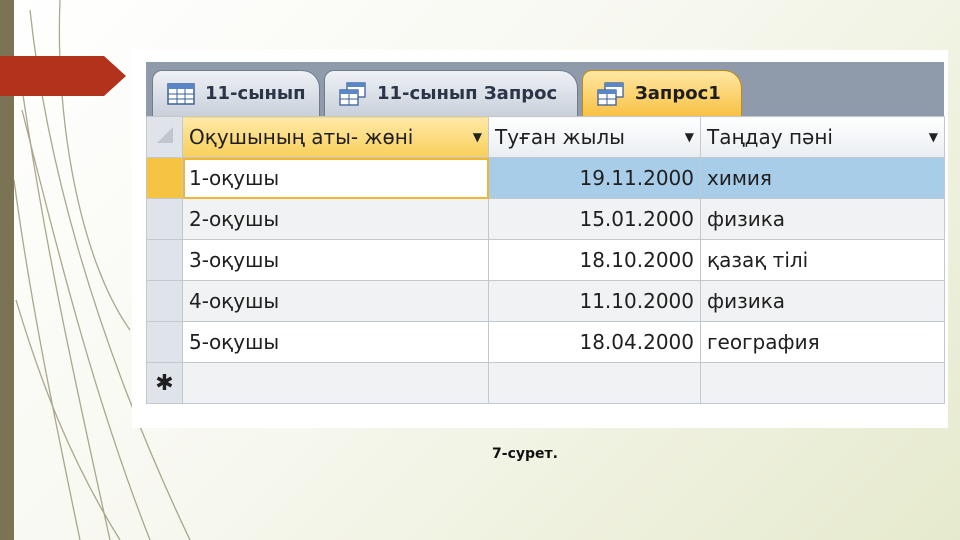  Describe the element at coordinates (594, 383) in the screenshot. I see `cell-birth-date` at that location.